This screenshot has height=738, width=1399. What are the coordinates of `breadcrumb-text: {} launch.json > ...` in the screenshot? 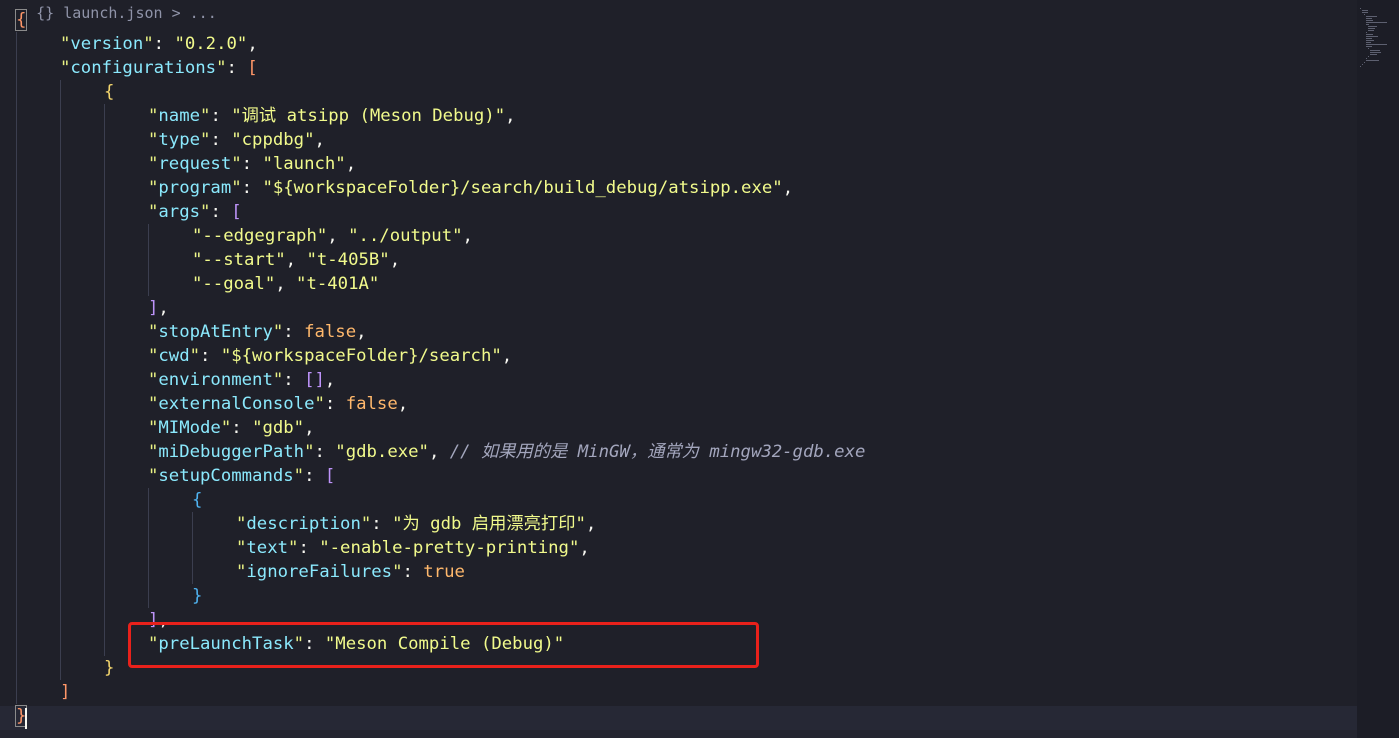 It's located at (126, 13).